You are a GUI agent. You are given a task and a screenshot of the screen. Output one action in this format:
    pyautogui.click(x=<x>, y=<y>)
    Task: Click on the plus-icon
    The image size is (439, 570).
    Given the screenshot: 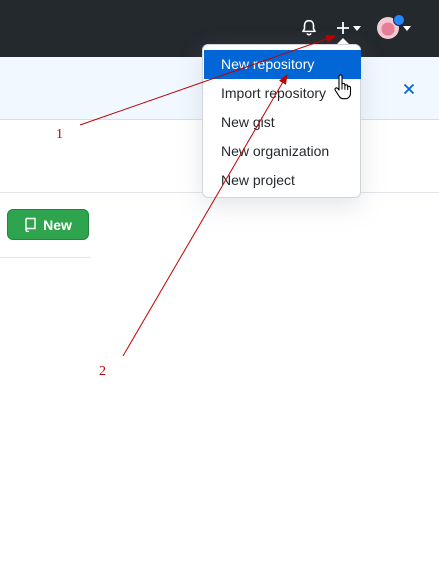 What is the action you would take?
    pyautogui.click(x=343, y=28)
    